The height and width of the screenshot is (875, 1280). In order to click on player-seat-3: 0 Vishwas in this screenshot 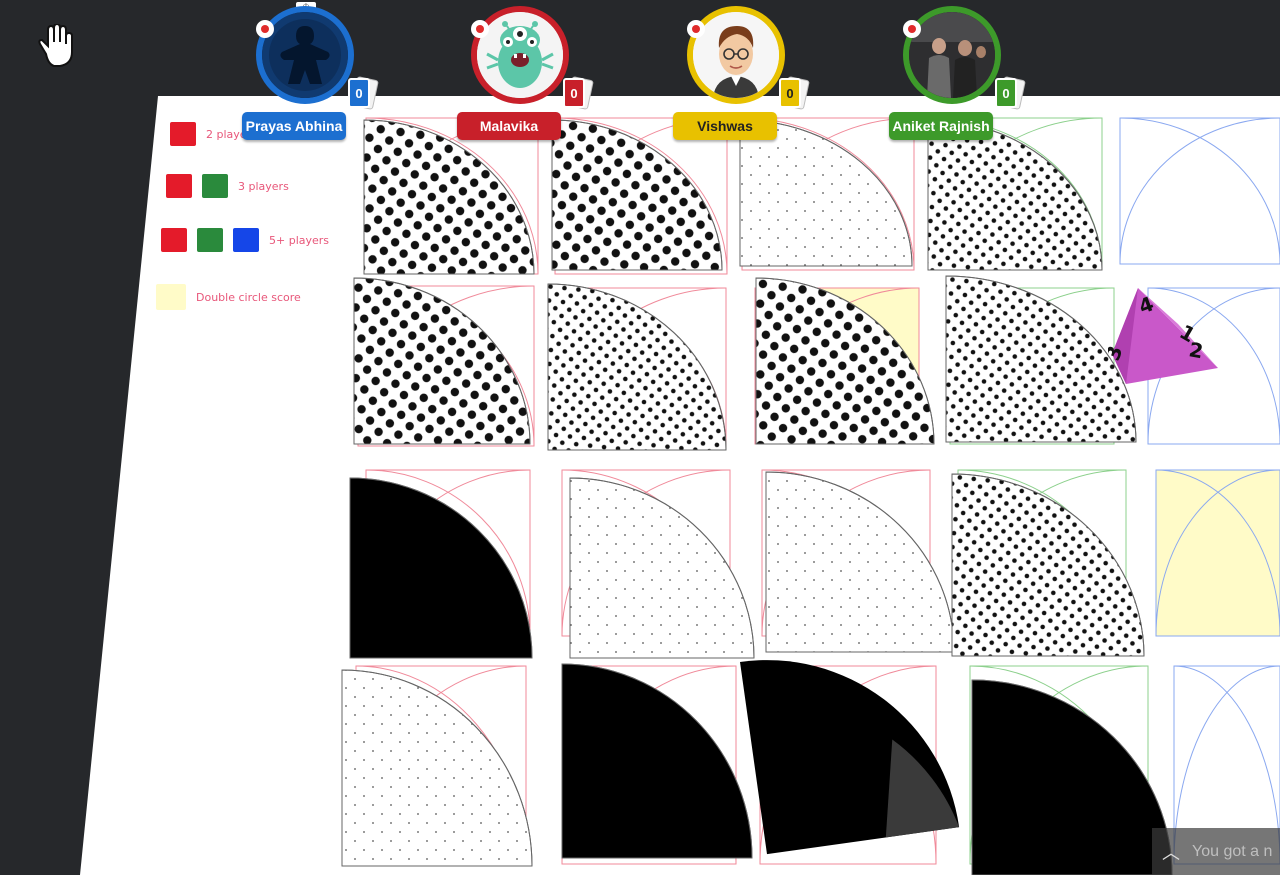, I will do `click(738, 74)`.